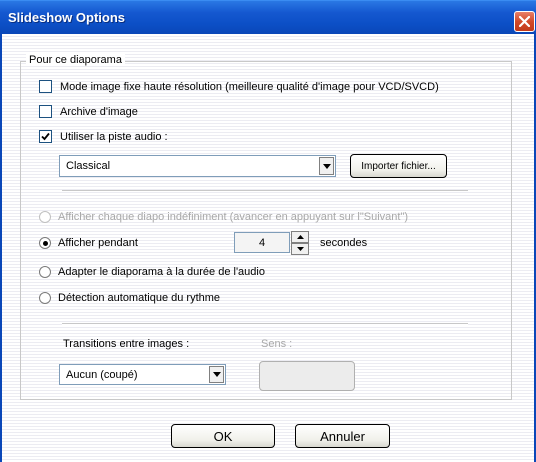  What do you see at coordinates (126, 344) in the screenshot?
I see `transitions-label: Transitions entre images :` at bounding box center [126, 344].